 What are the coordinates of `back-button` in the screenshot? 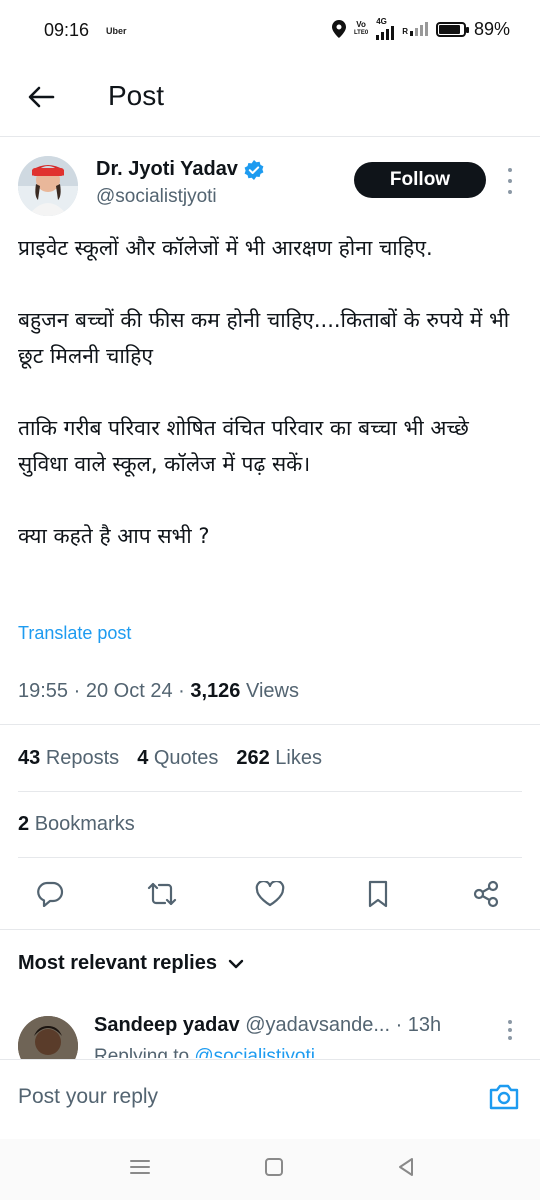 It's located at (41, 97).